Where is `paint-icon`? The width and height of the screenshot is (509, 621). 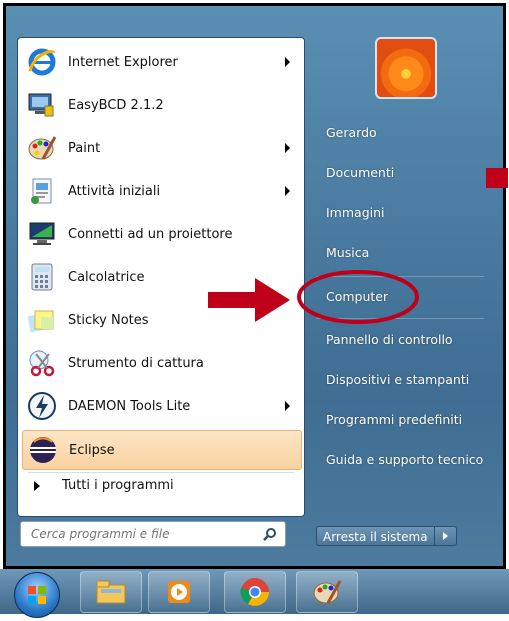 paint-icon is located at coordinates (327, 592).